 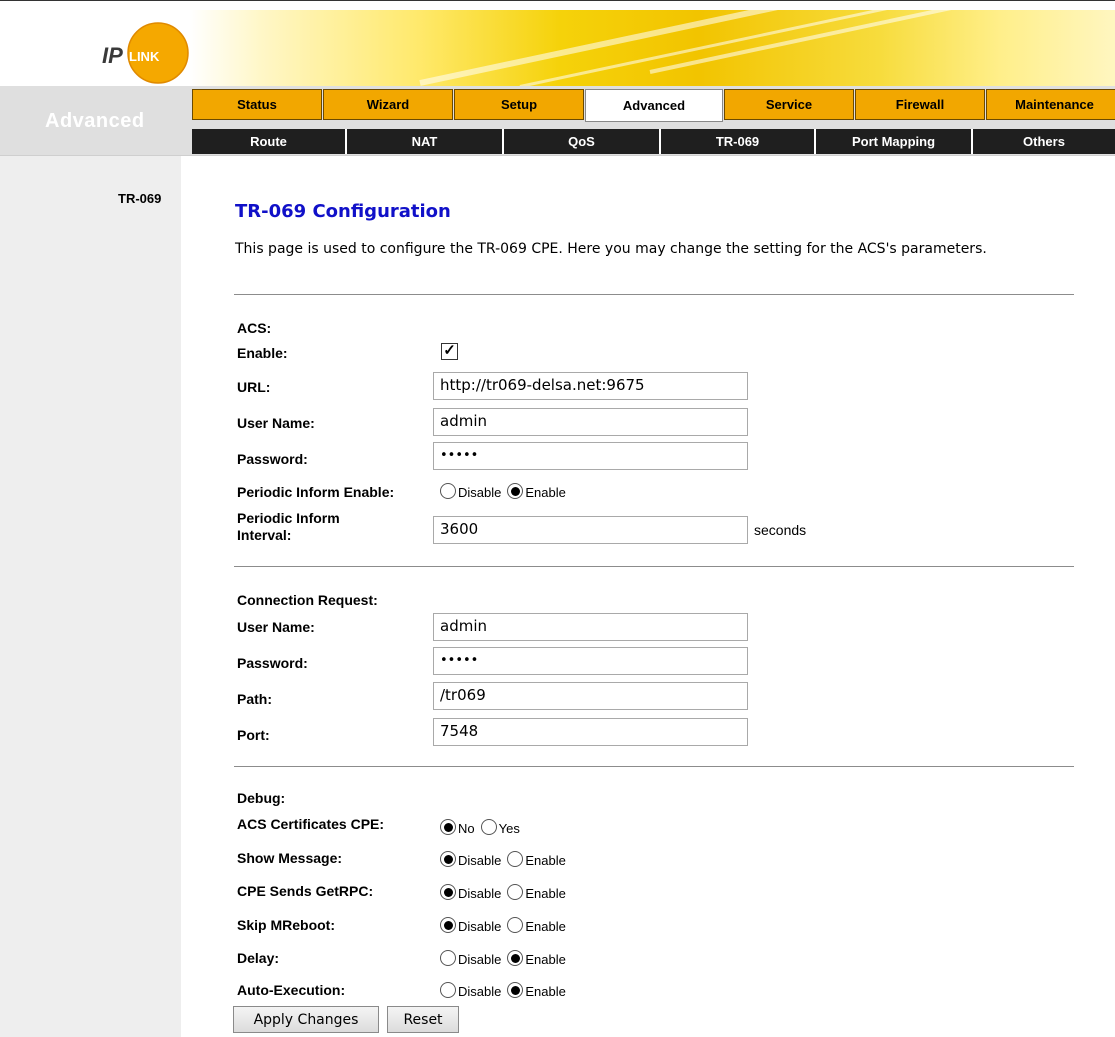 I want to click on acs-username-label: User Name:, so click(x=276, y=423).